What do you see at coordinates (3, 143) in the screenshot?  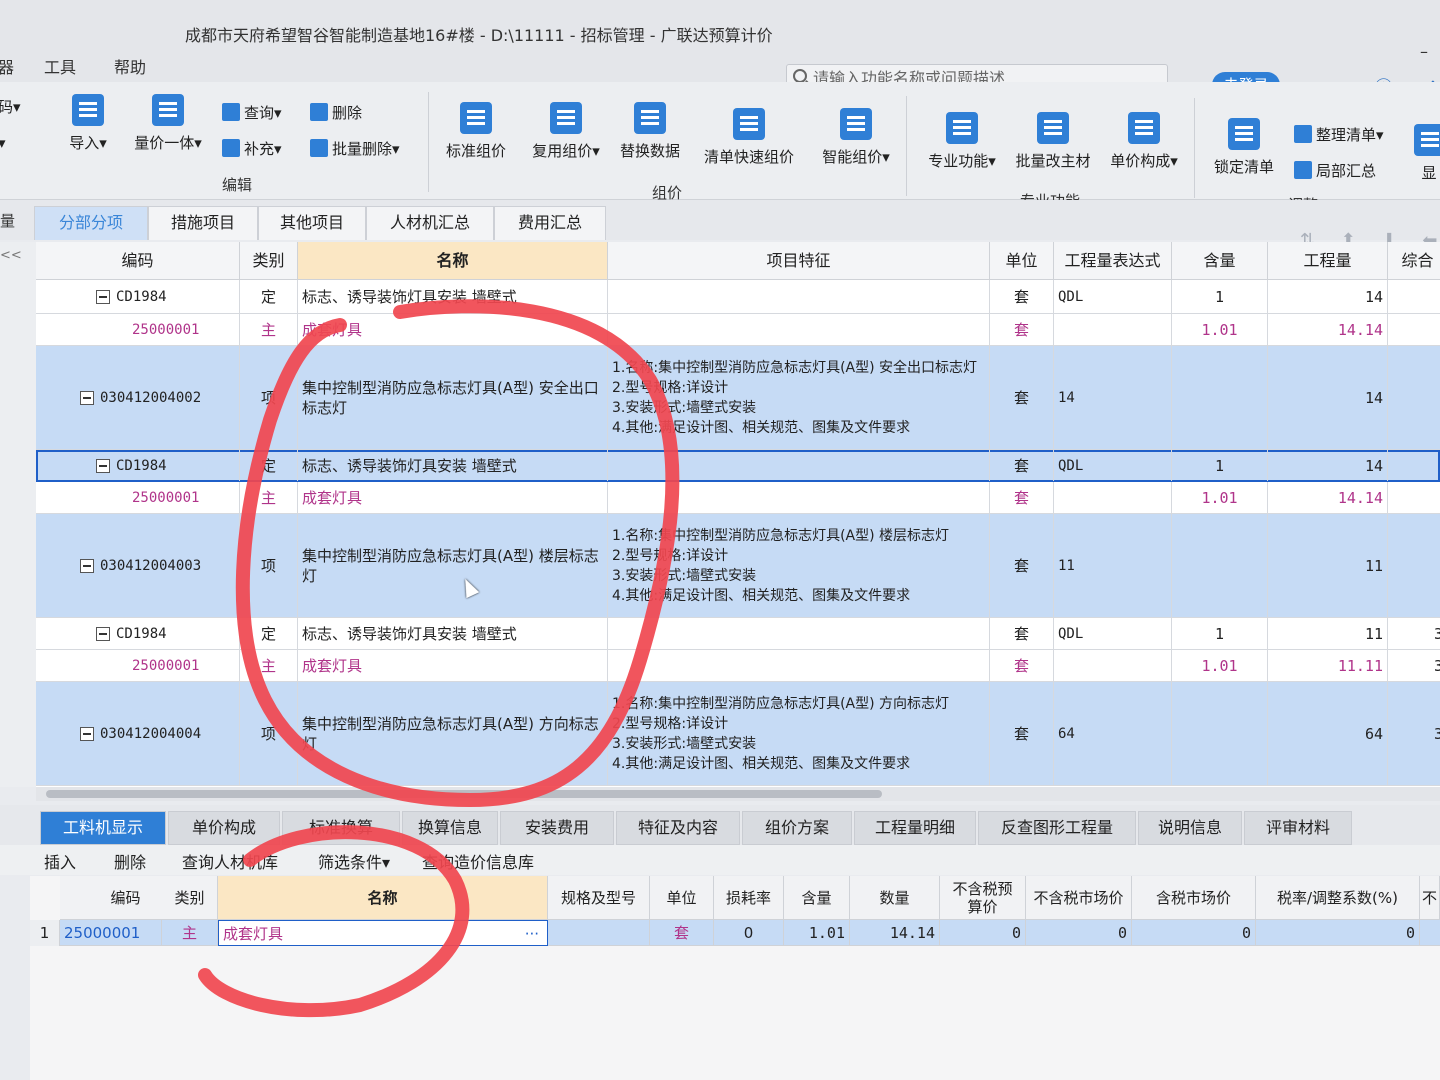 I see `ribbon-cut-2: ▾` at bounding box center [3, 143].